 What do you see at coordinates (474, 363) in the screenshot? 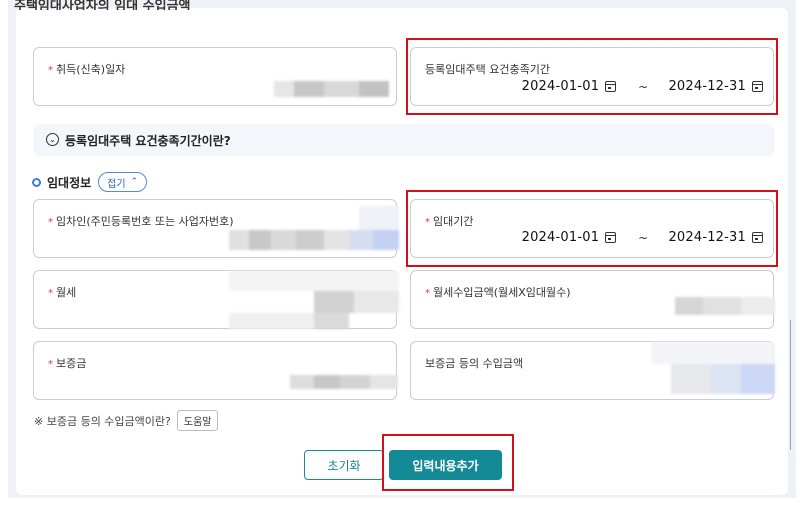
I see `deposit-income-label: 보증금 등의 수입금액` at bounding box center [474, 363].